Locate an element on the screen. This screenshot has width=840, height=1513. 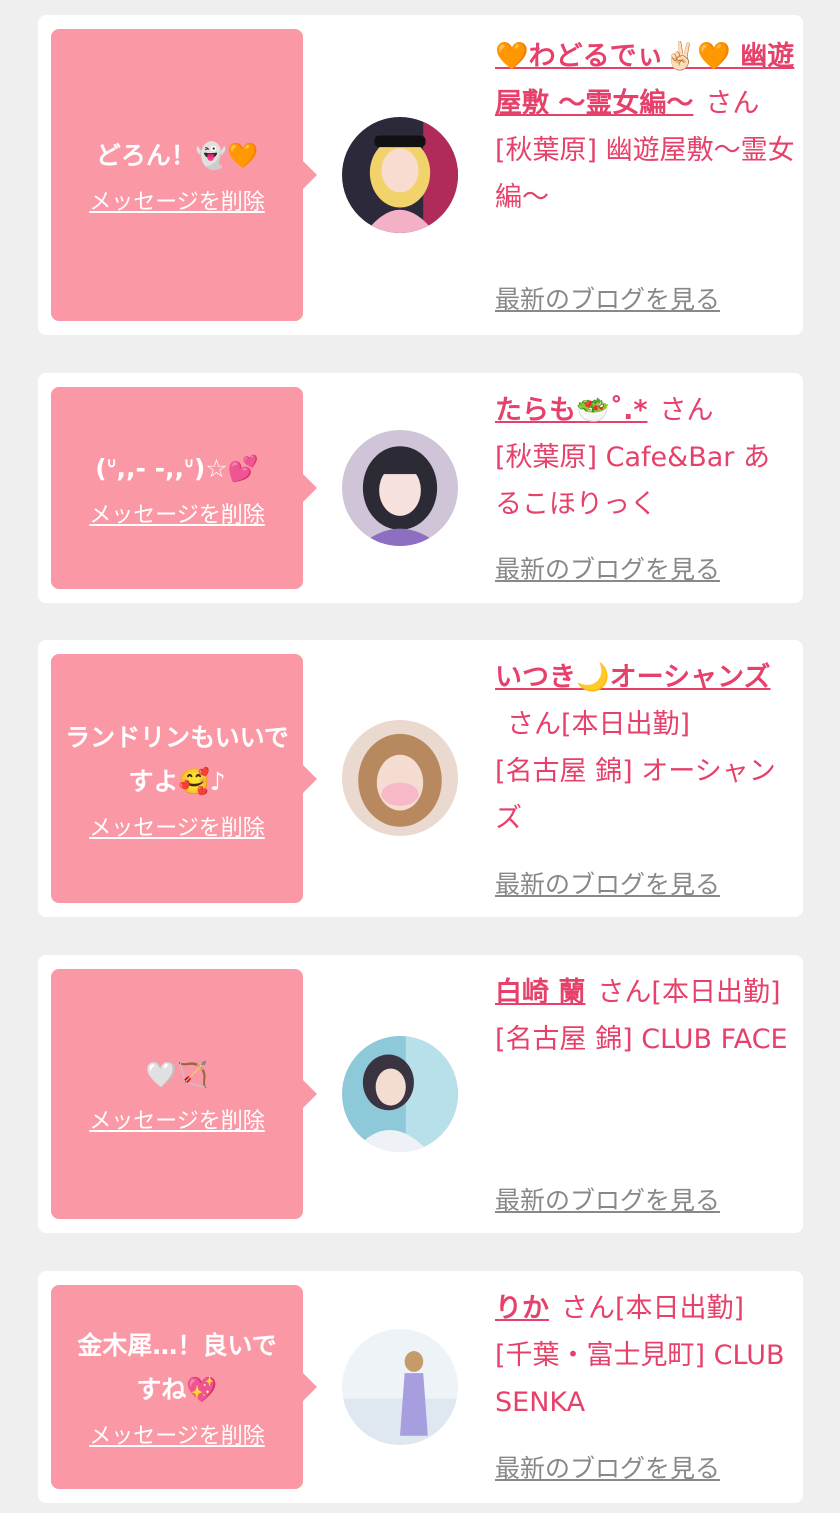
message-bubble: どろん！👻🧡 メッセージを削除 is located at coordinates (184, 175).